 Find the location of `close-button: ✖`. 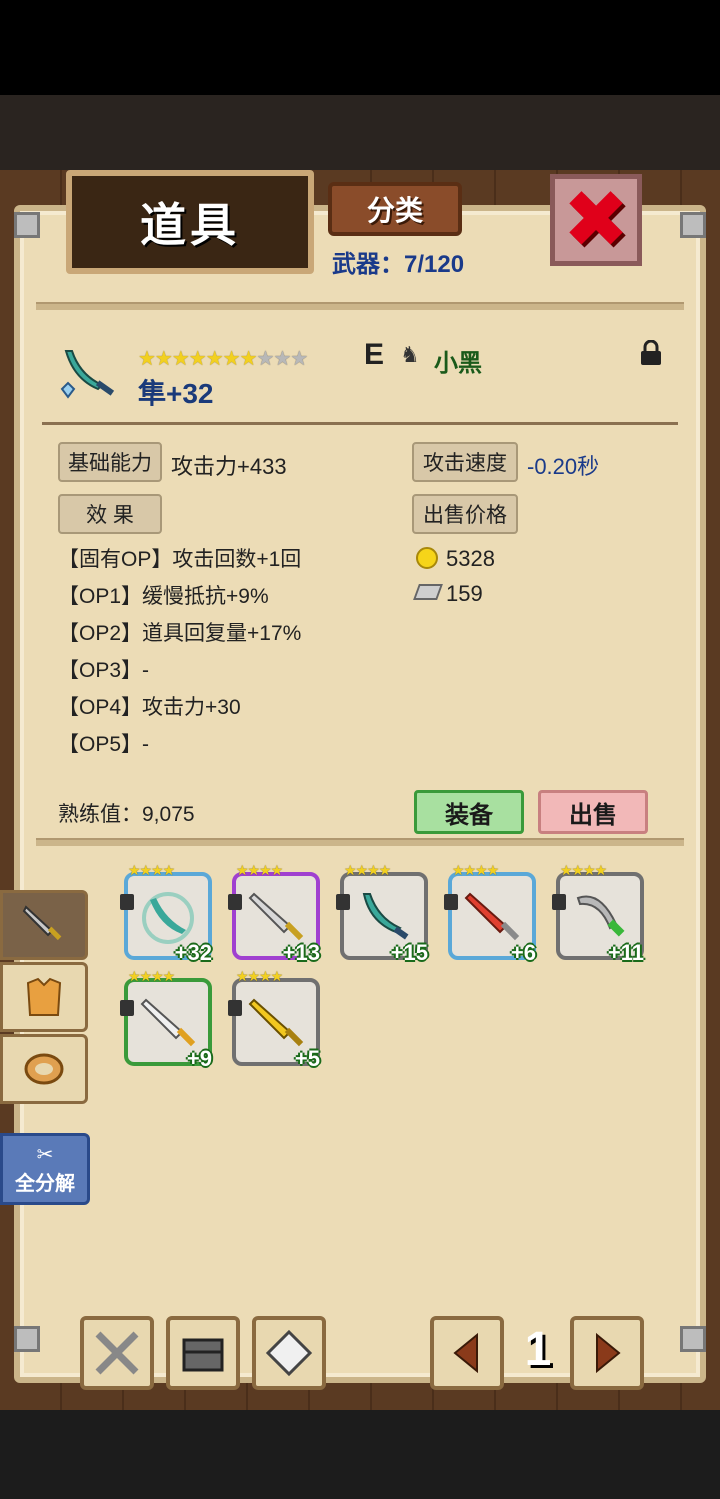

close-button: ✖ is located at coordinates (596, 220).